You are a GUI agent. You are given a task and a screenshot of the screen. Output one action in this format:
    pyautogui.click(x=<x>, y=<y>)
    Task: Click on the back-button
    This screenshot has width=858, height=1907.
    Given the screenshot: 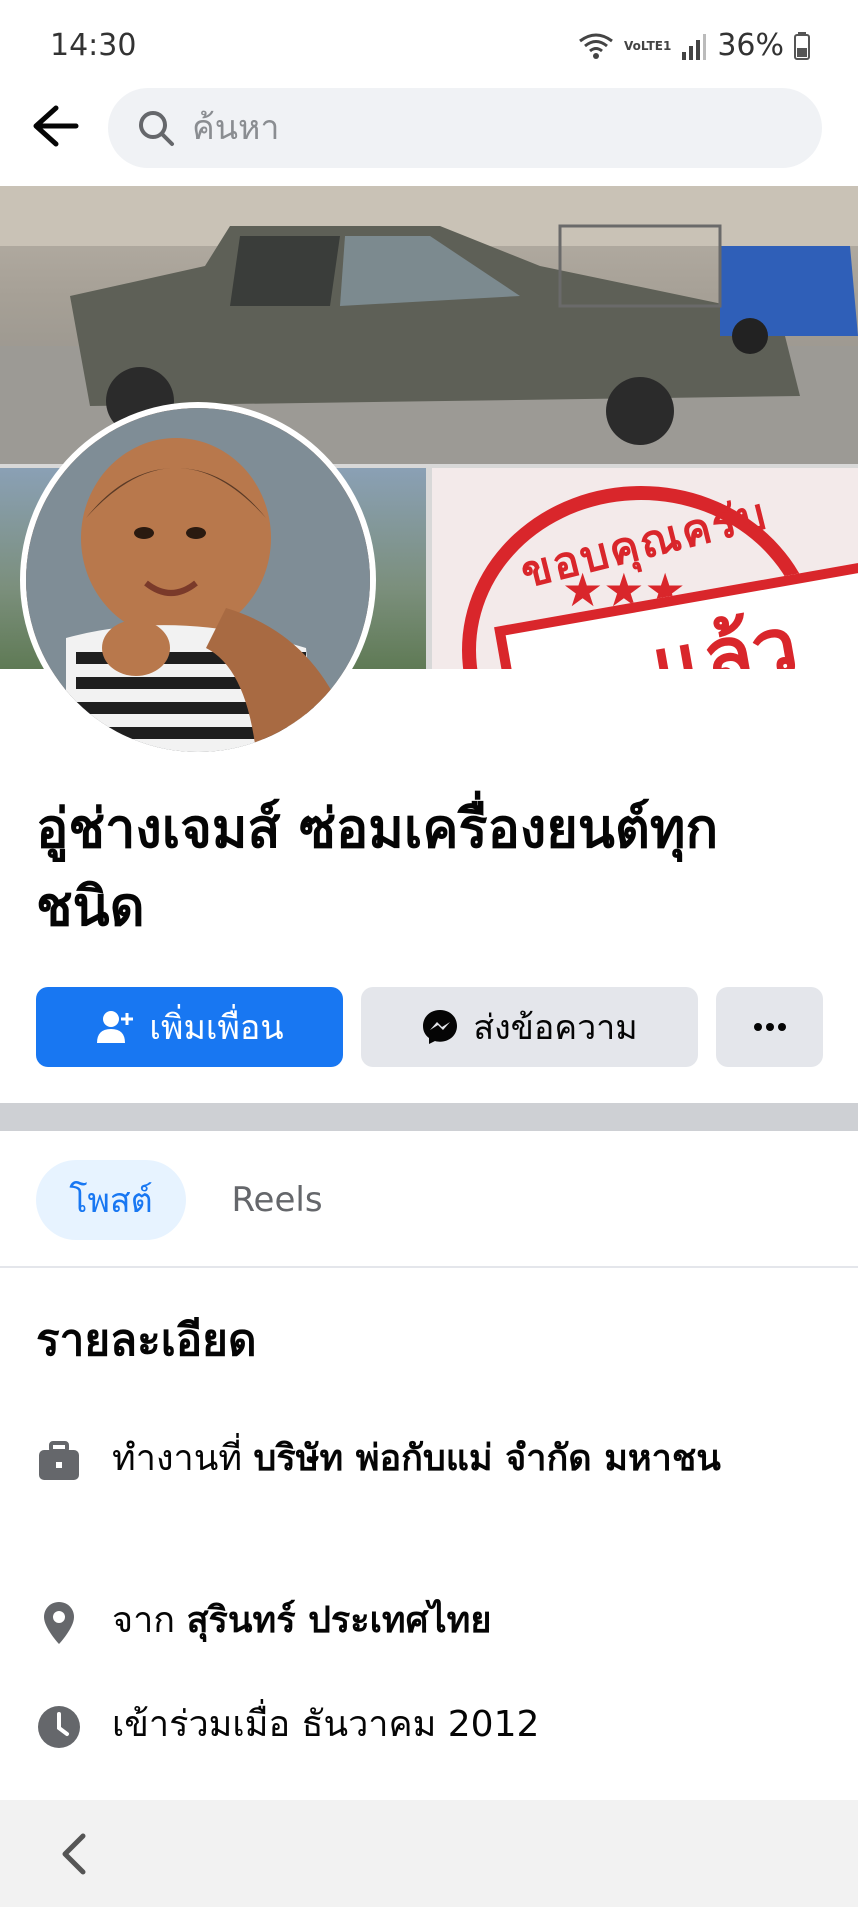 What is the action you would take?
    pyautogui.click(x=56, y=126)
    